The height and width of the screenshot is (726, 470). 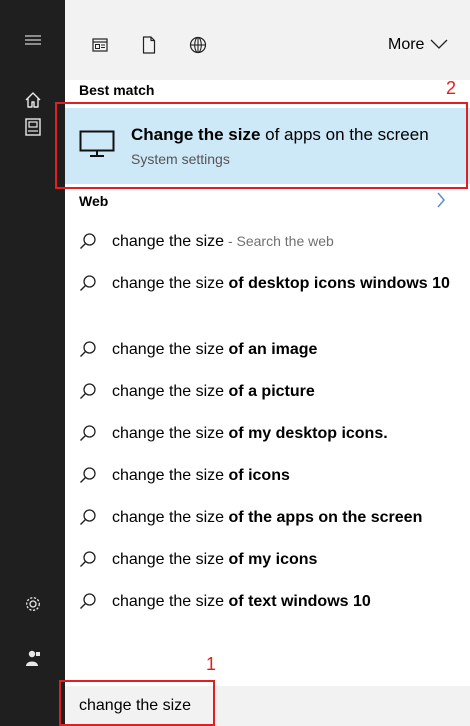 What do you see at coordinates (308, 433) in the screenshot?
I see `suggestion-completion: of my desktop icons.` at bounding box center [308, 433].